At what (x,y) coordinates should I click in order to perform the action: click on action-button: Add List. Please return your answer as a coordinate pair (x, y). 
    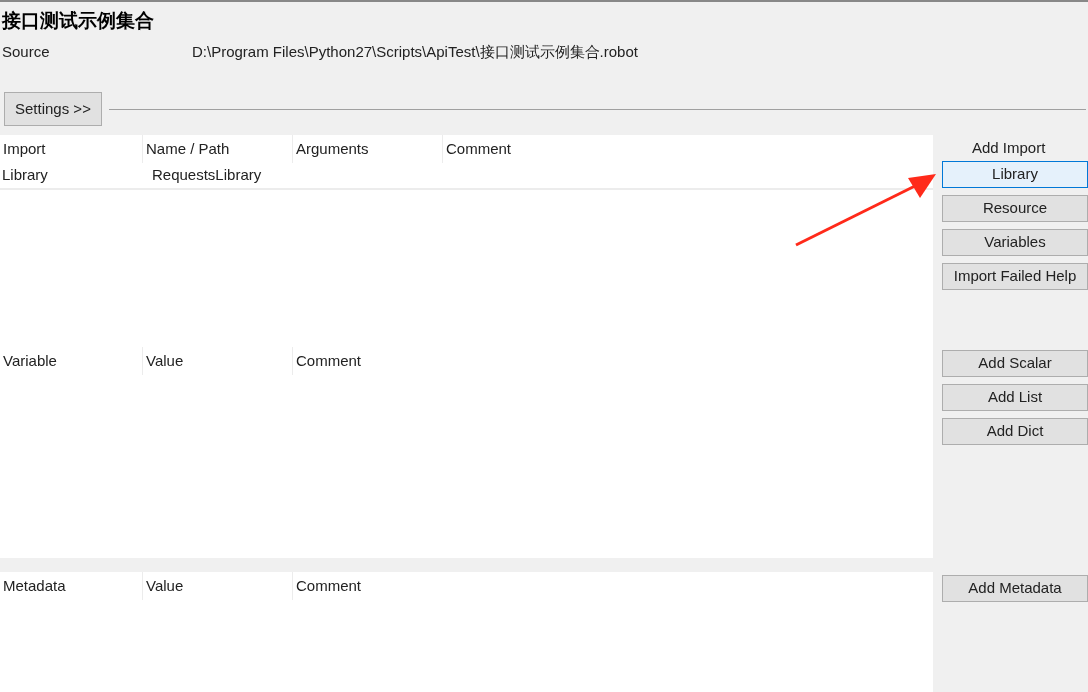
    Looking at the image, I should click on (1015, 397).